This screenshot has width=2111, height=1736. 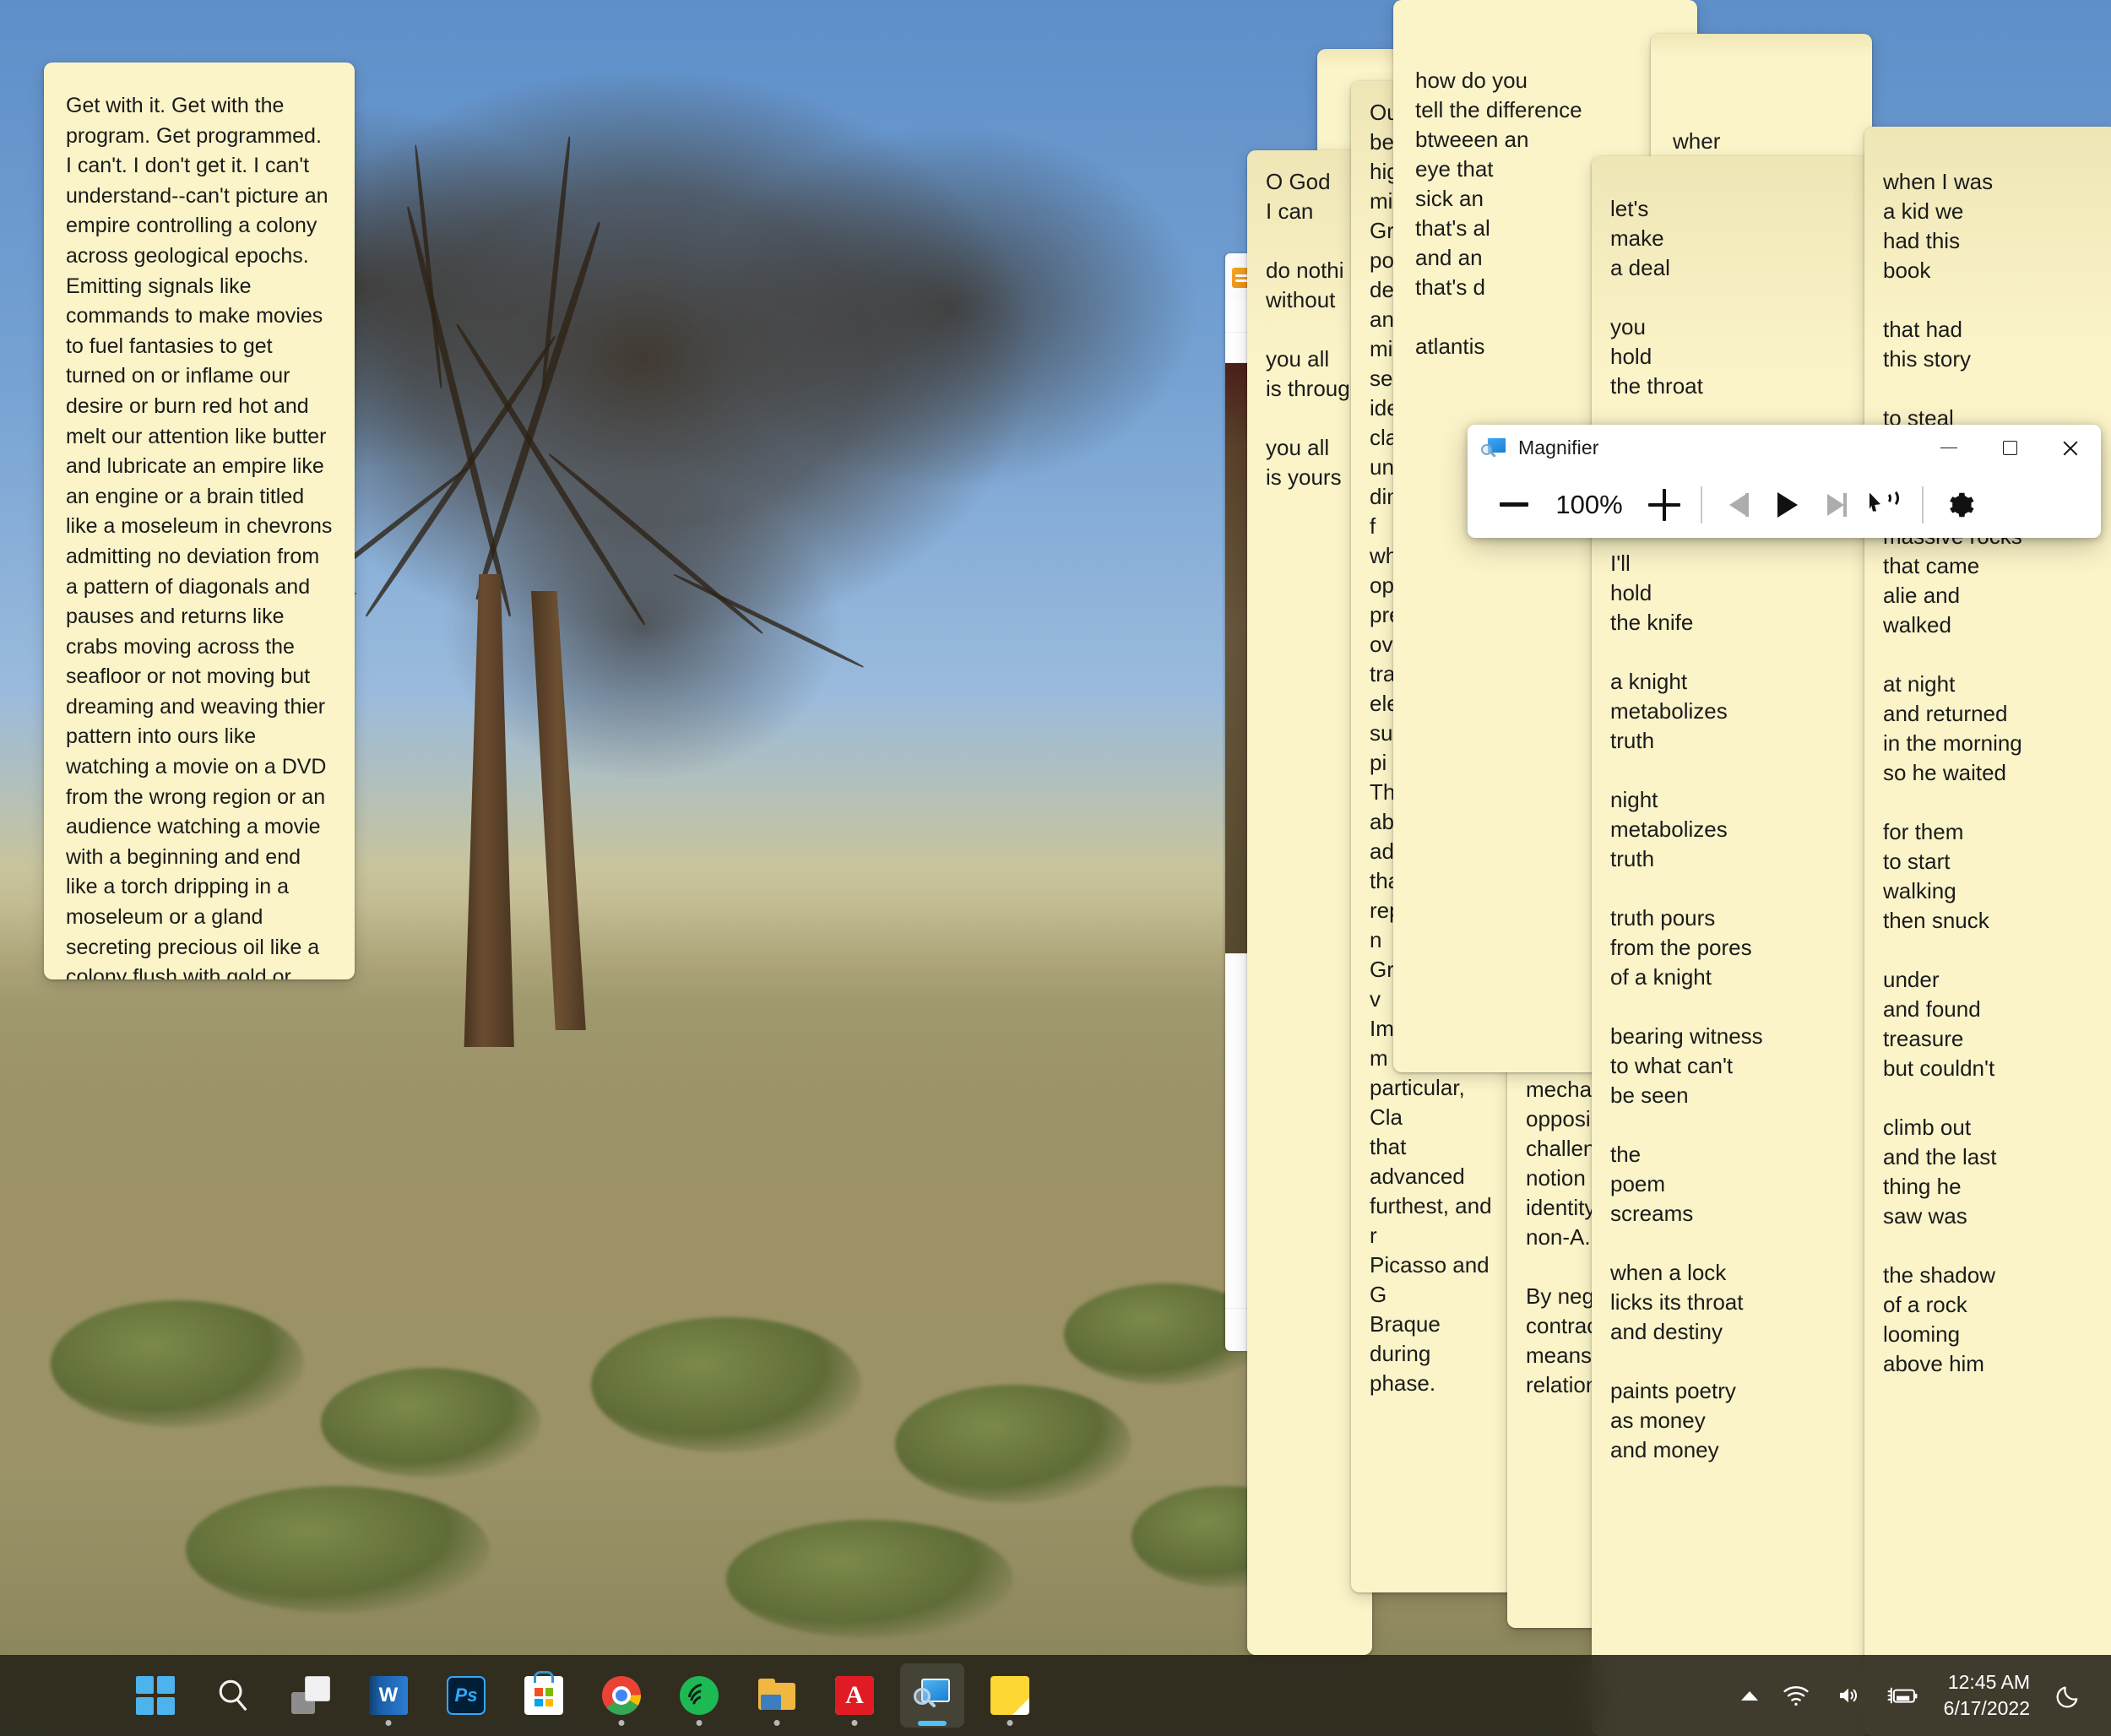 What do you see at coordinates (1589, 505) in the screenshot?
I see `zoom-level-value: 100%` at bounding box center [1589, 505].